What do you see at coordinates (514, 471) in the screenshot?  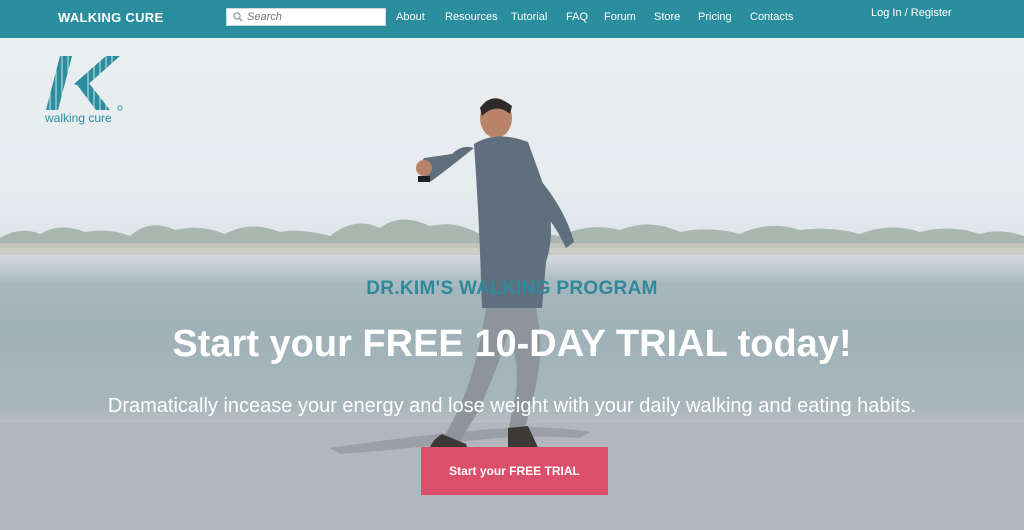 I see `start-free-trial-button: Start your FREE TRIAL` at bounding box center [514, 471].